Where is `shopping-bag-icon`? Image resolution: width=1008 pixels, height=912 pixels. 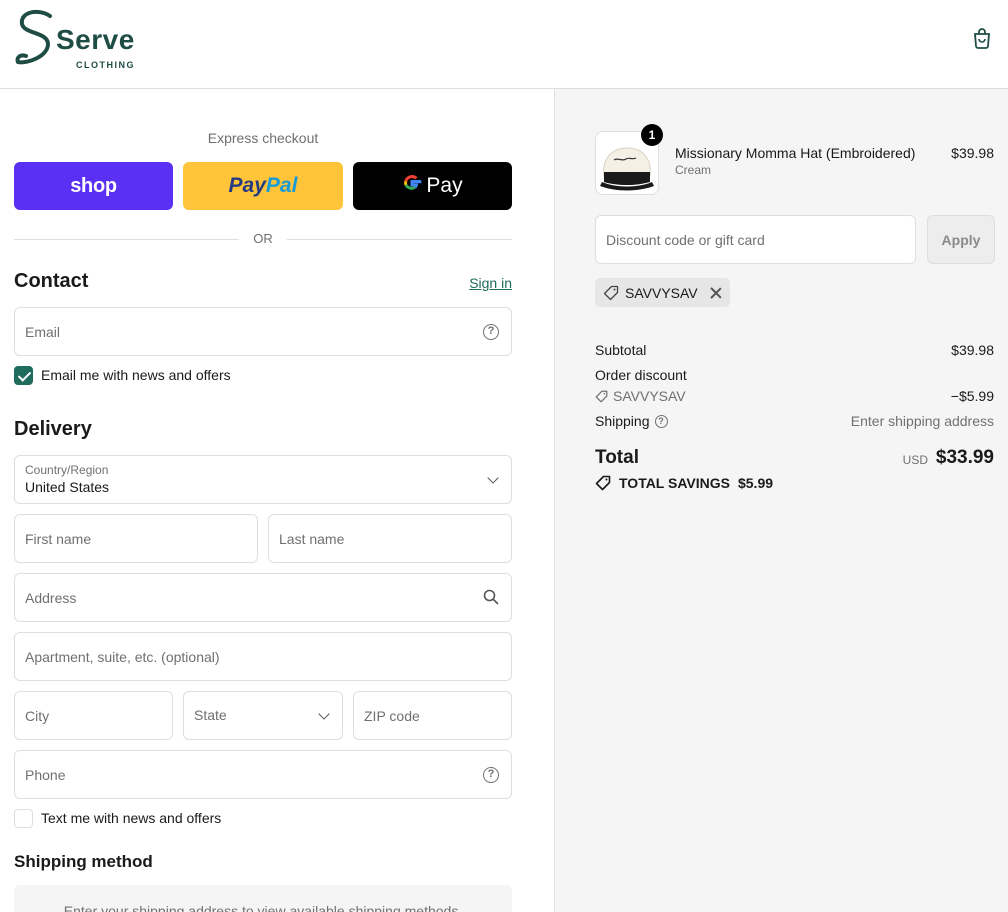
shopping-bag-icon is located at coordinates (982, 38).